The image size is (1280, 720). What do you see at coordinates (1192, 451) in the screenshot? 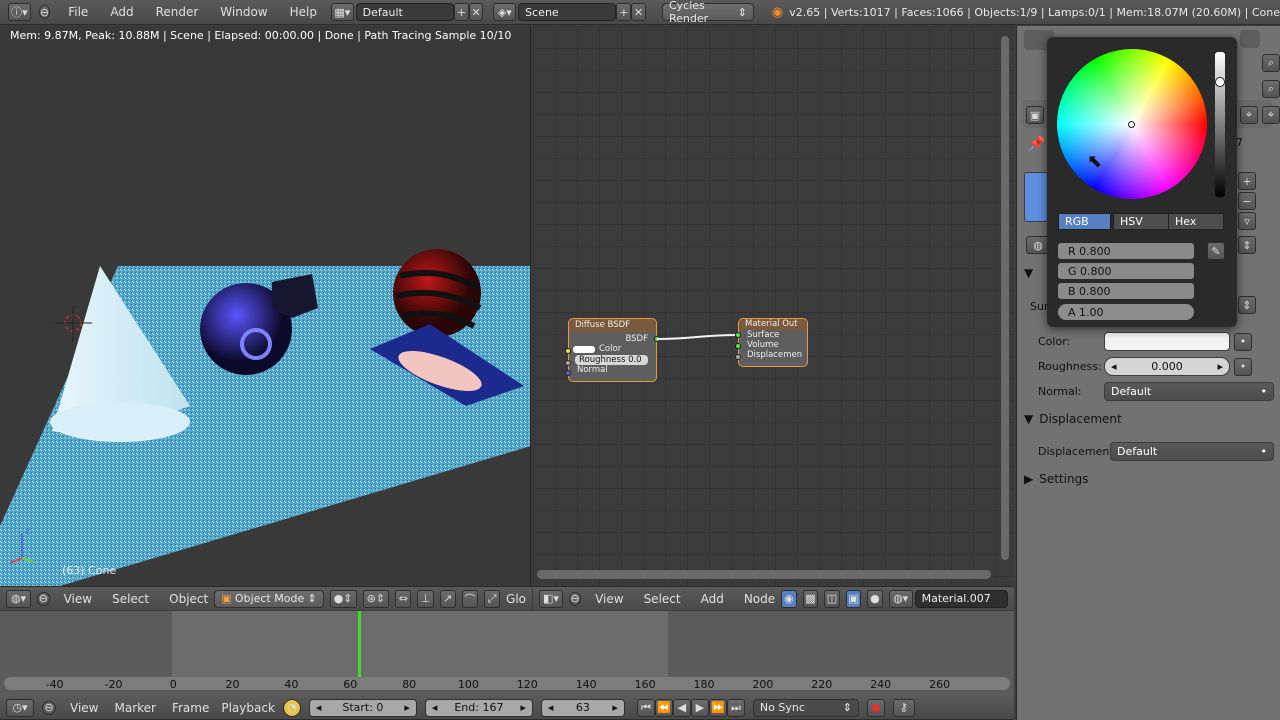
I see `displacement-select: Default •` at bounding box center [1192, 451].